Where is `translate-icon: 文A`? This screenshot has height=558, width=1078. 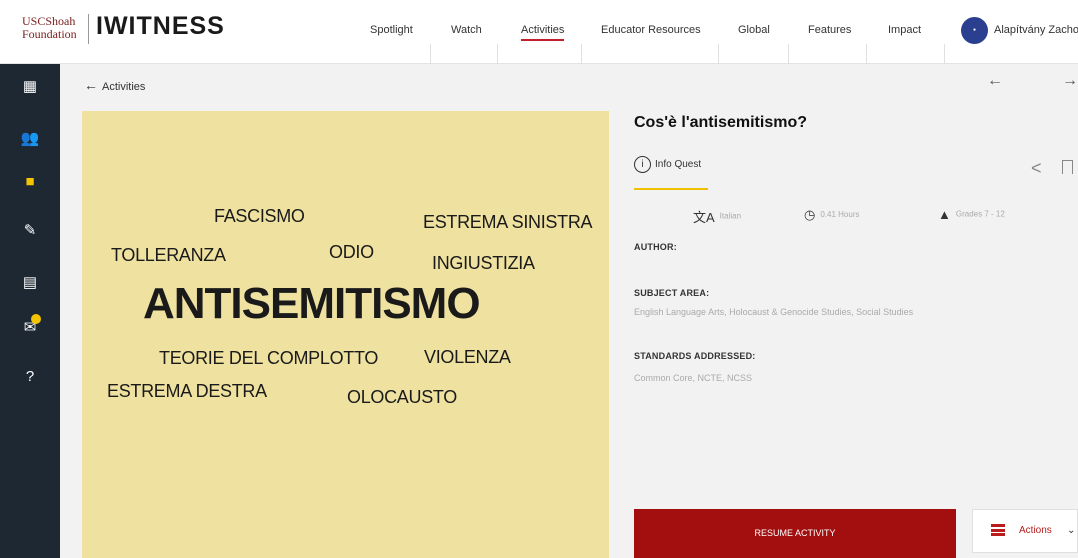
translate-icon: 文A is located at coordinates (704, 217).